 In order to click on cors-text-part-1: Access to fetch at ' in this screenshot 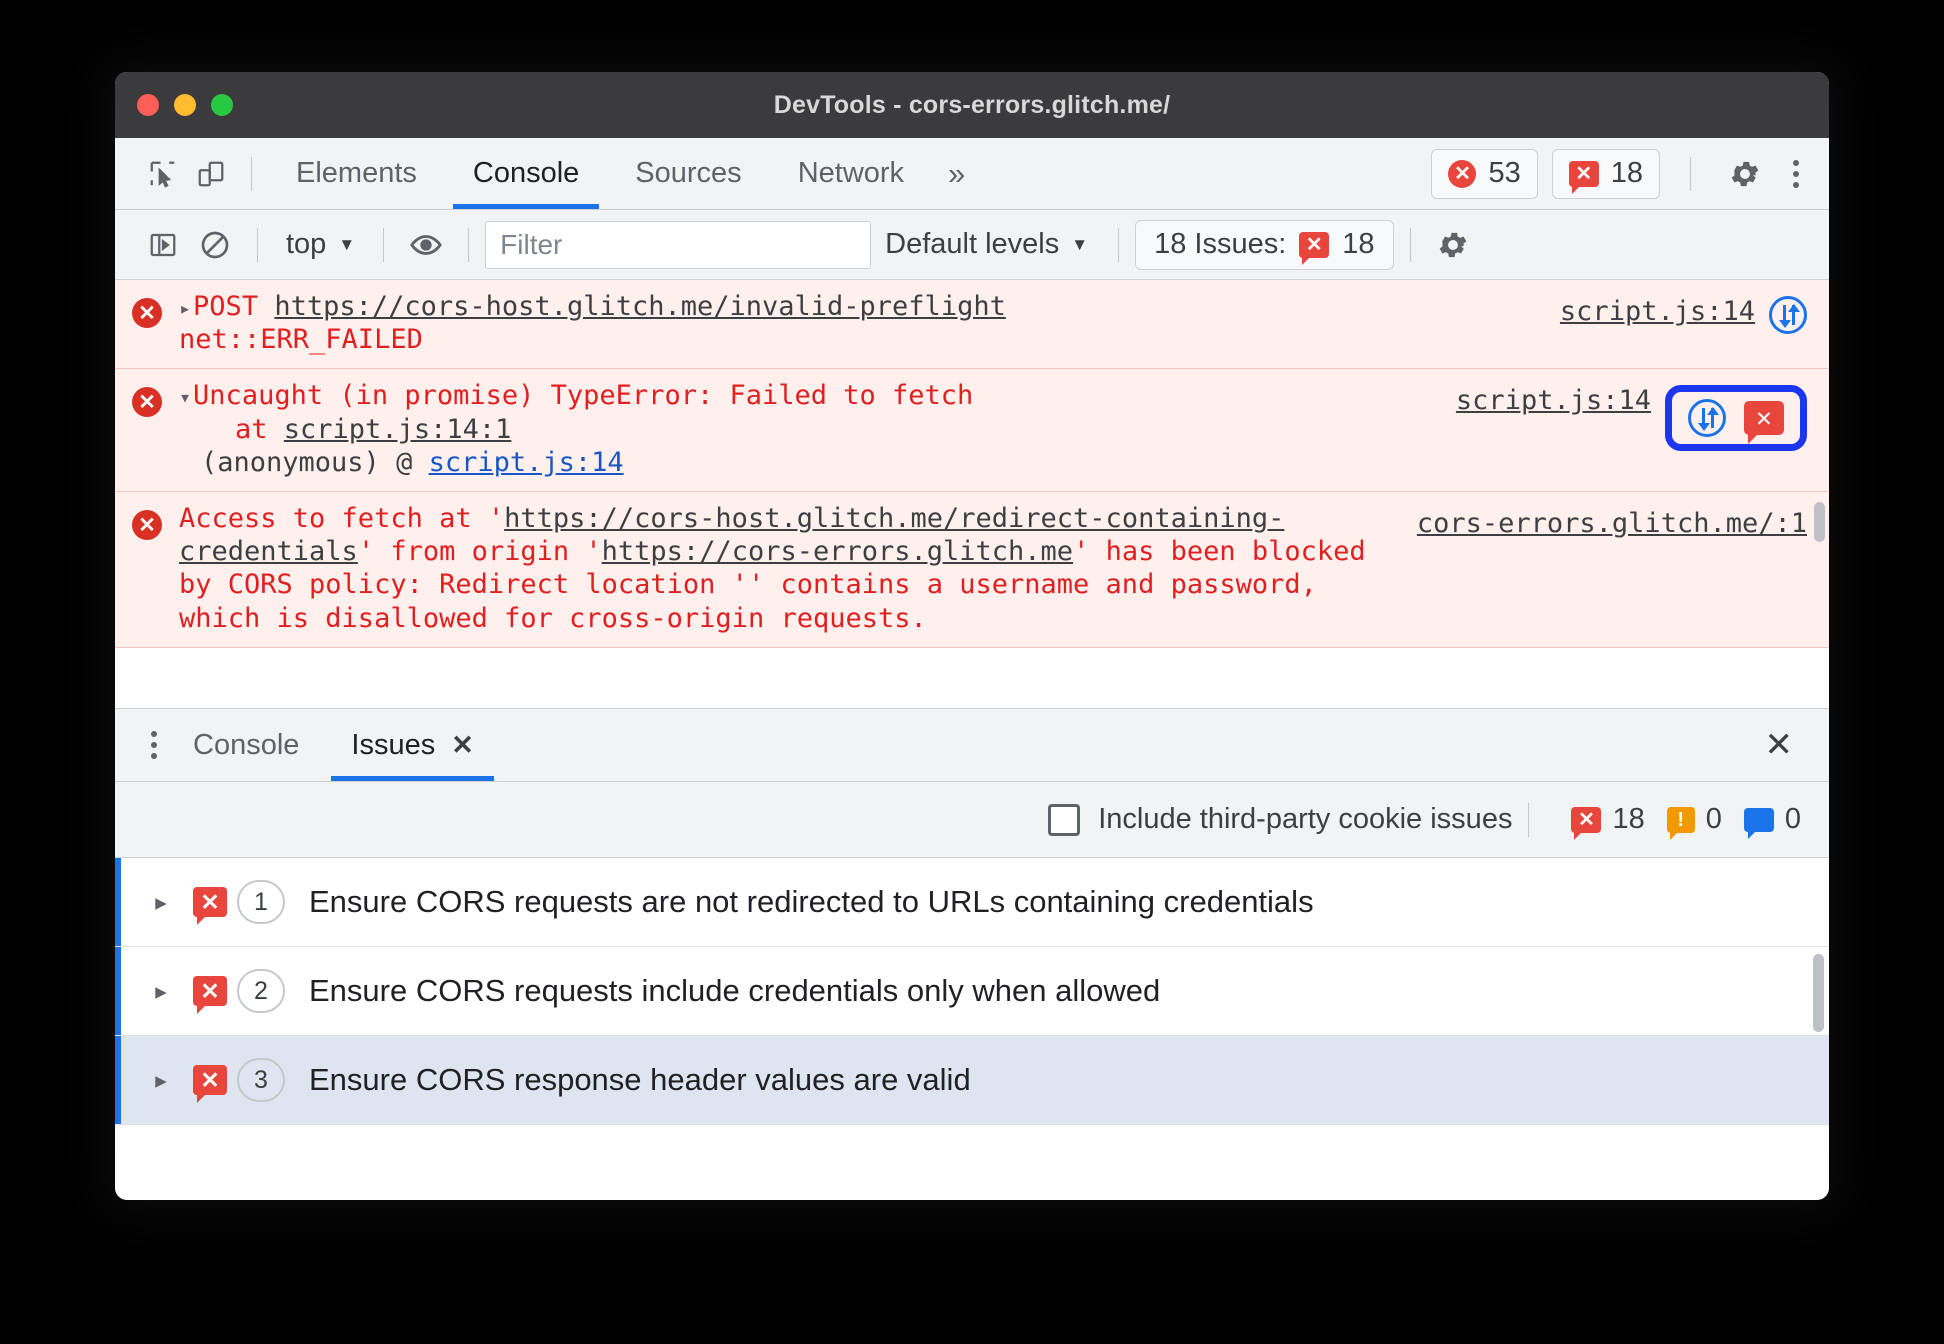, I will do `click(342, 519)`.